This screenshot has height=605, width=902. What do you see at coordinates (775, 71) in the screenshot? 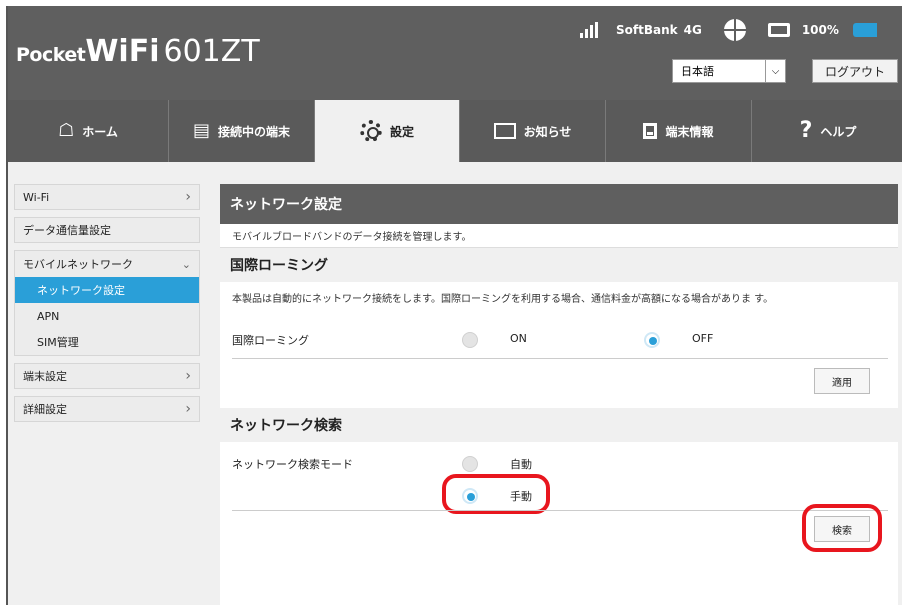
I see `chevron-down-icon: ⌵` at bounding box center [775, 71].